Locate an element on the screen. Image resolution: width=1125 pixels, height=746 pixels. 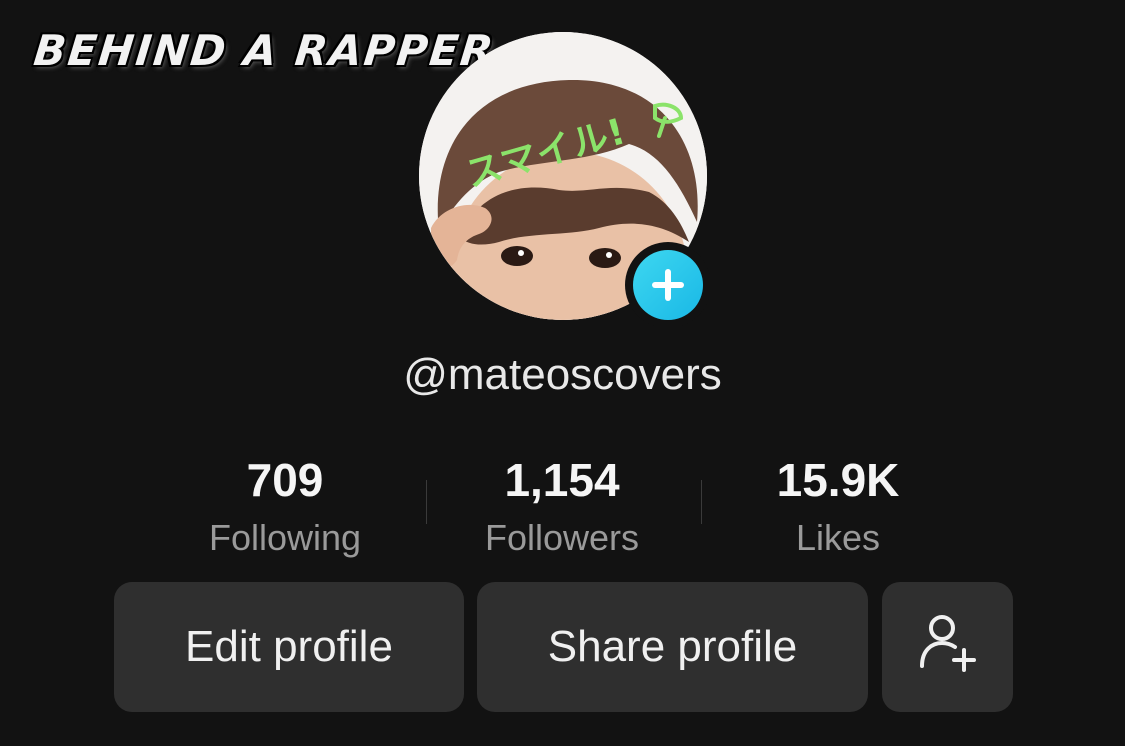
plus-icon is located at coordinates (668, 285).